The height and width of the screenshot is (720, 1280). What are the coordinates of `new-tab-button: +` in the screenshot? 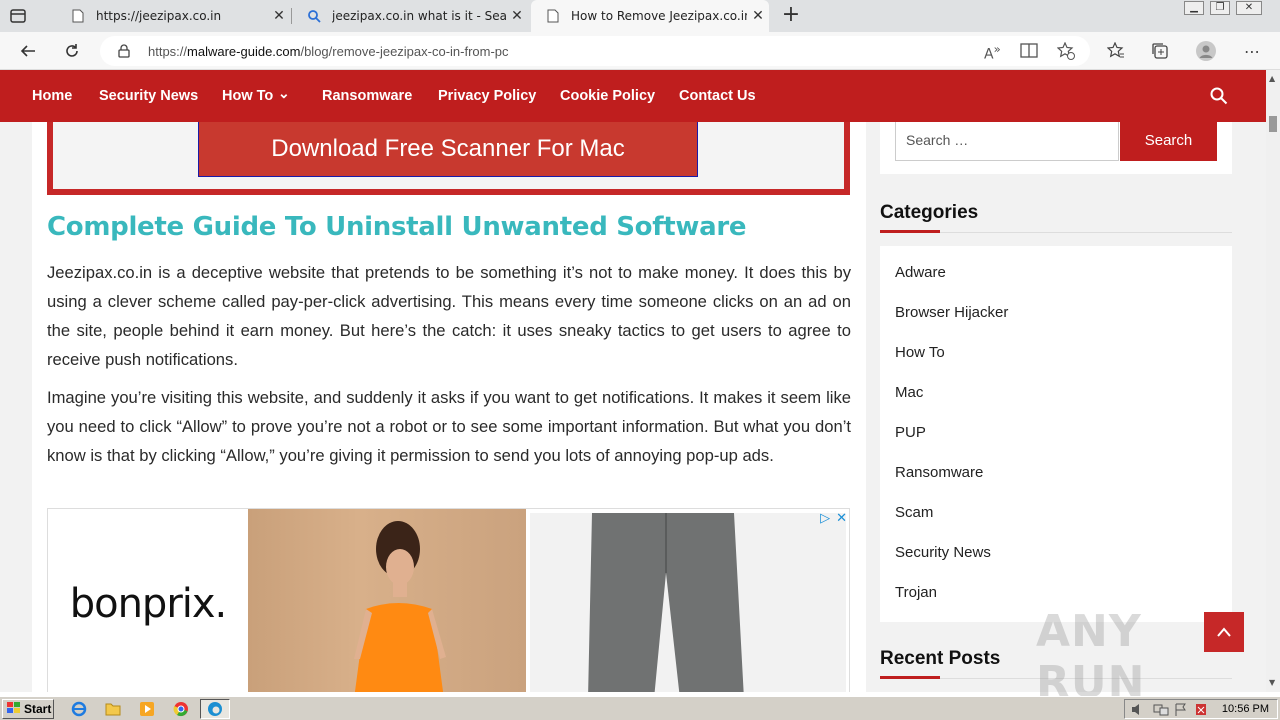 It's located at (791, 15).